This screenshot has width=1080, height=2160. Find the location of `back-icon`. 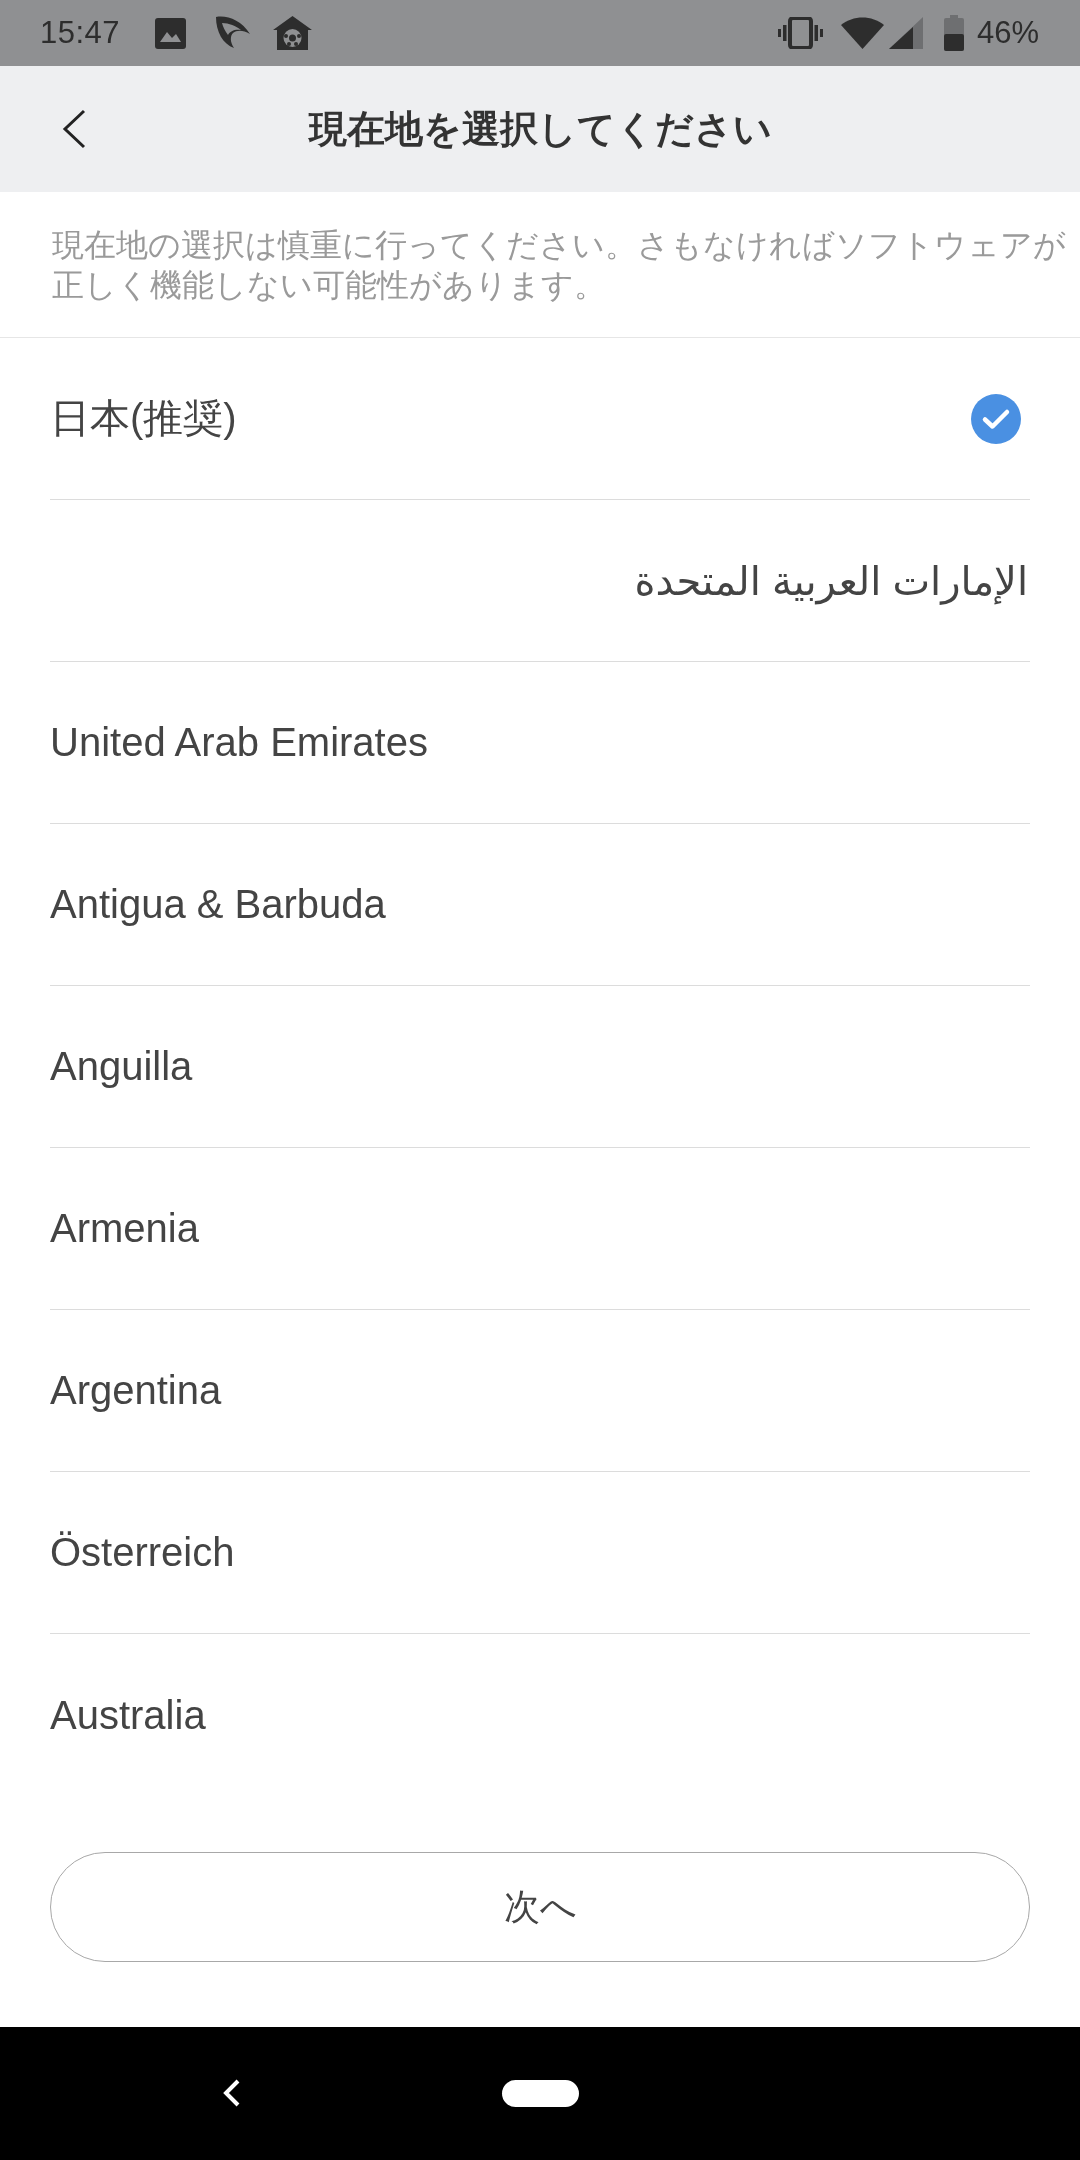

back-icon is located at coordinates (74, 129).